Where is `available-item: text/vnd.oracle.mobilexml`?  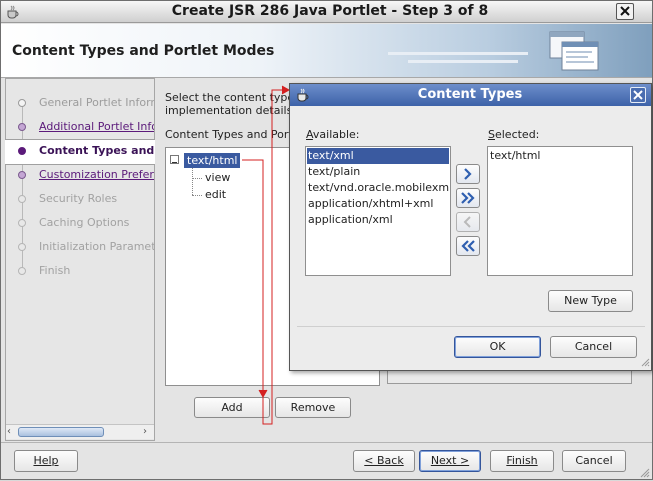 available-item: text/vnd.oracle.mobilexml is located at coordinates (378, 188).